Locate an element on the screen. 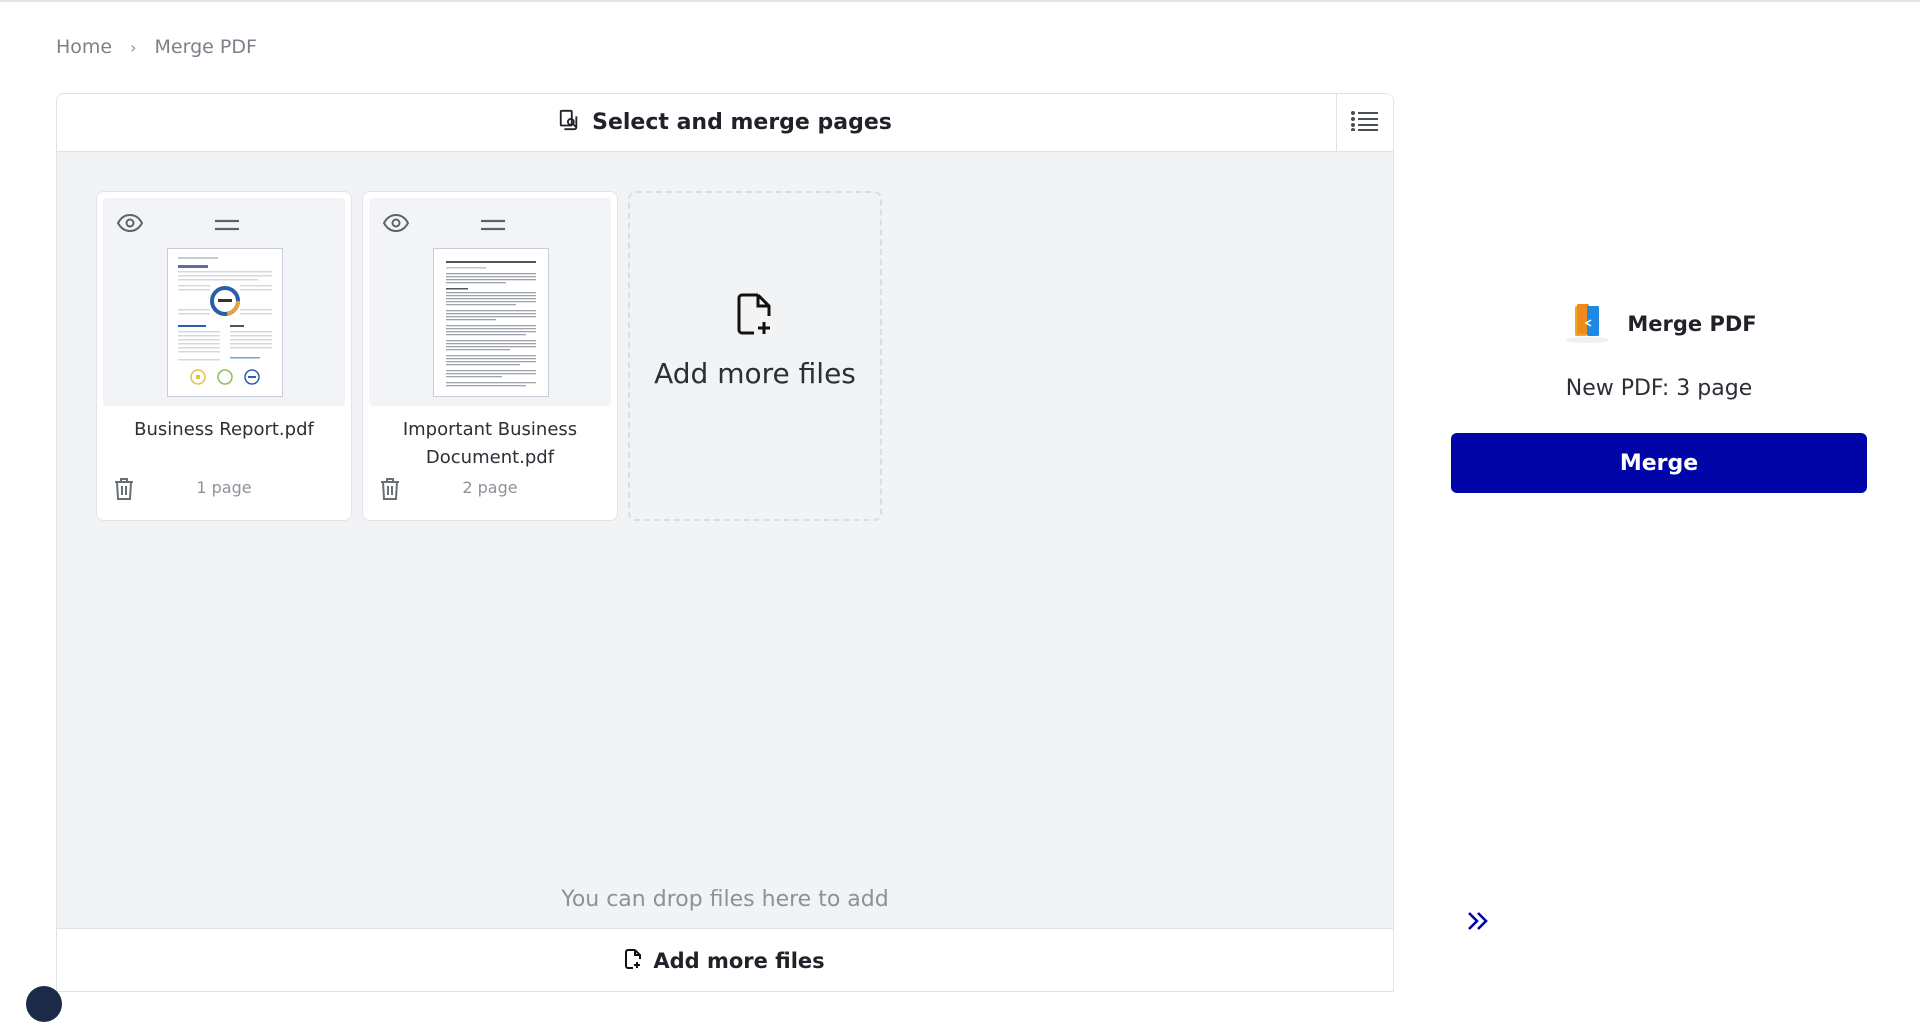  breadcrumb: Home › Merge PDF is located at coordinates (156, 47).